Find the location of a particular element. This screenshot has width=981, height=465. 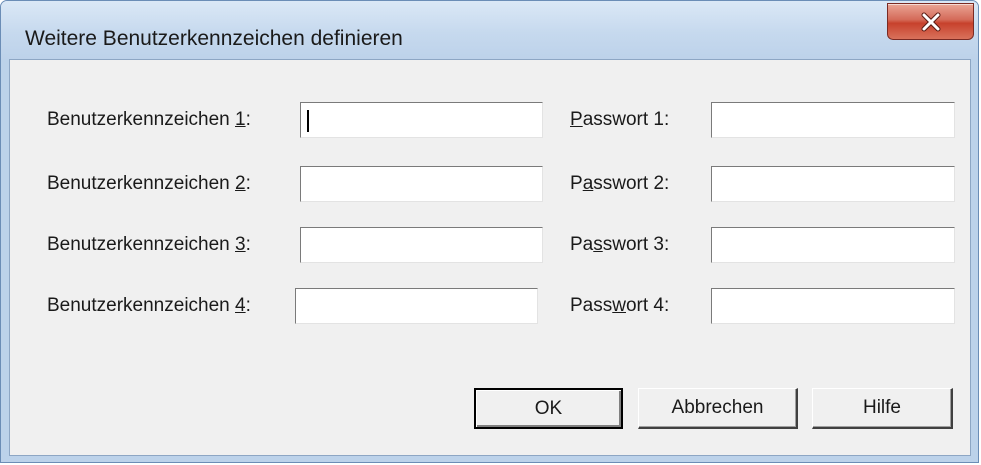

password-label-3: Passwort 3: is located at coordinates (620, 244).